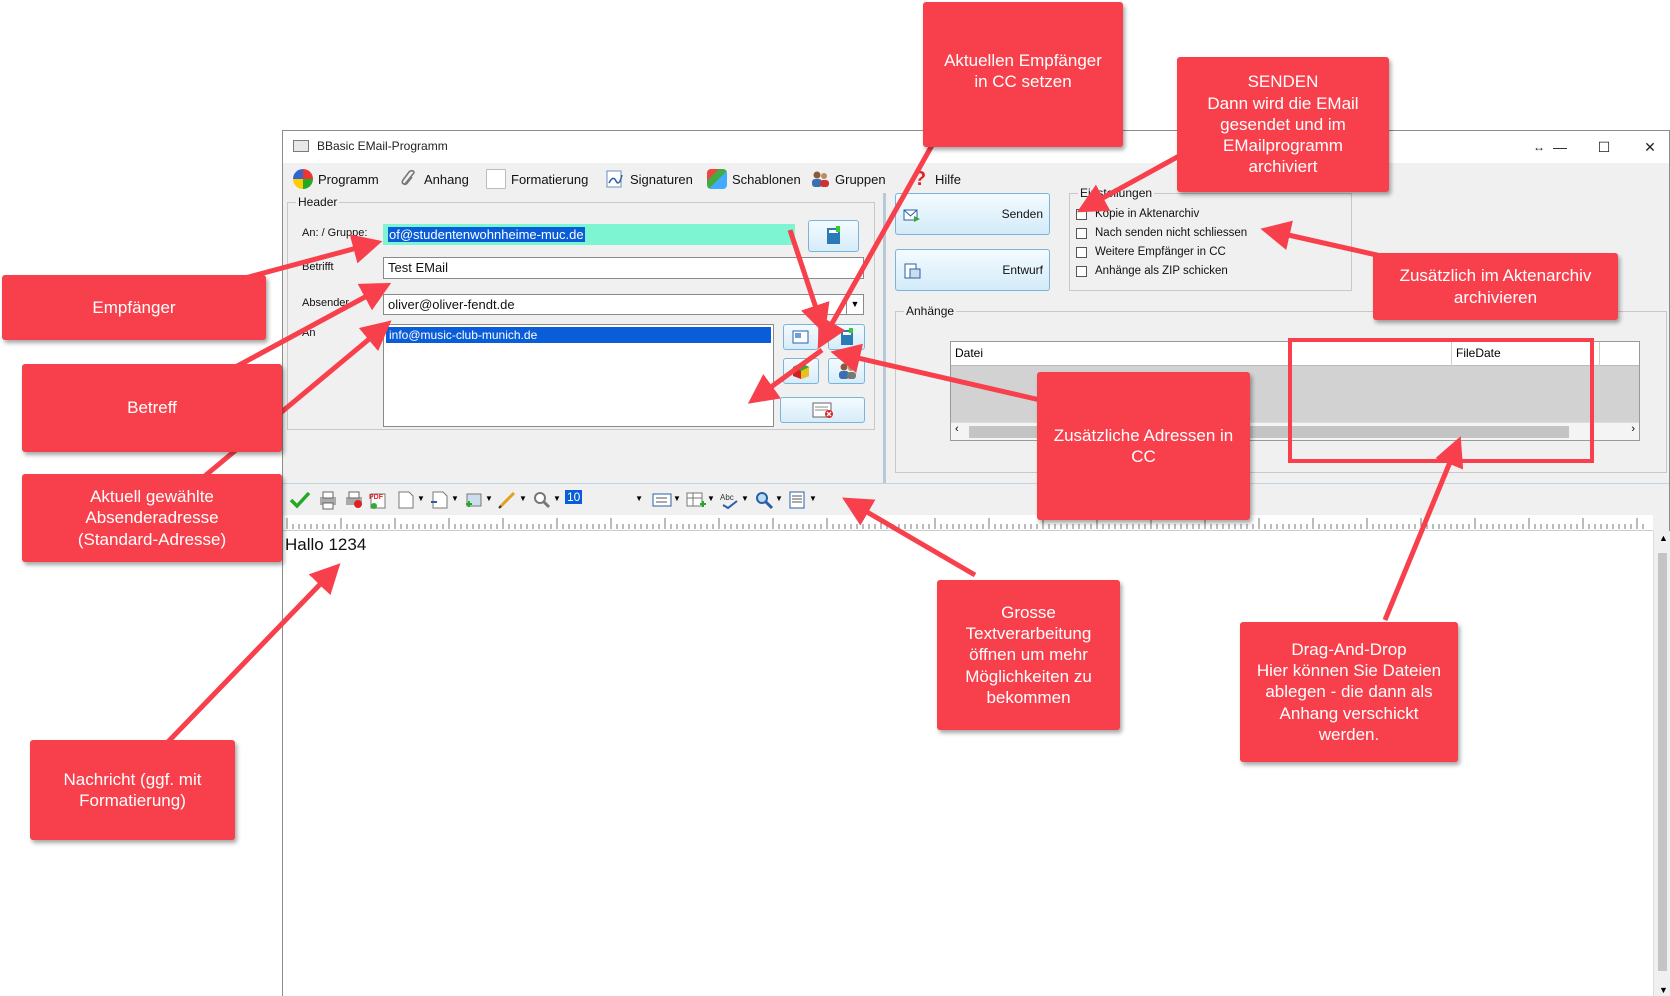 This screenshot has height=996, width=1670. What do you see at coordinates (935, 373) in the screenshot?
I see `arrow-zusaetzliche` at bounding box center [935, 373].